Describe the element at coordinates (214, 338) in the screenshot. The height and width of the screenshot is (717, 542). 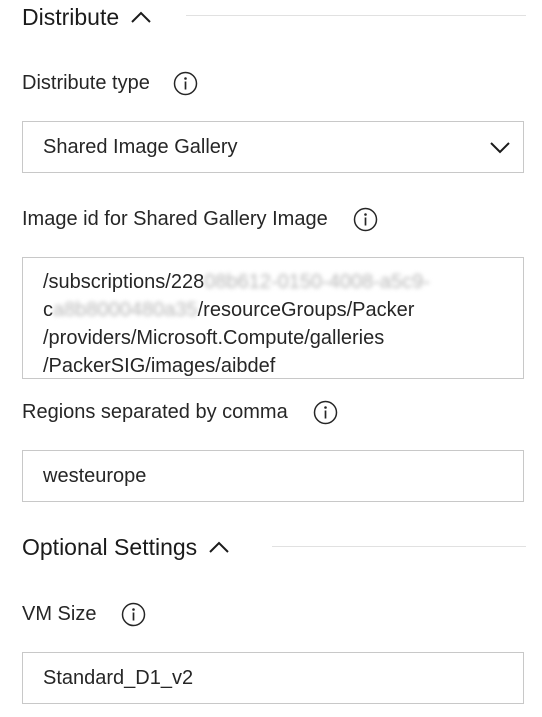
I see `image-id-line: /providers/Microsoft.Compute/galleries` at that location.